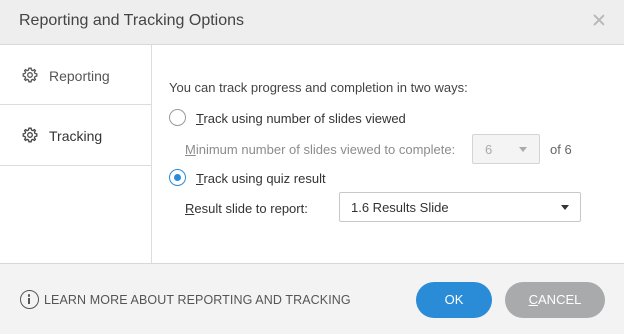 The height and width of the screenshot is (334, 624). Describe the element at coordinates (177, 177) in the screenshot. I see `radio-track-quiz` at that location.